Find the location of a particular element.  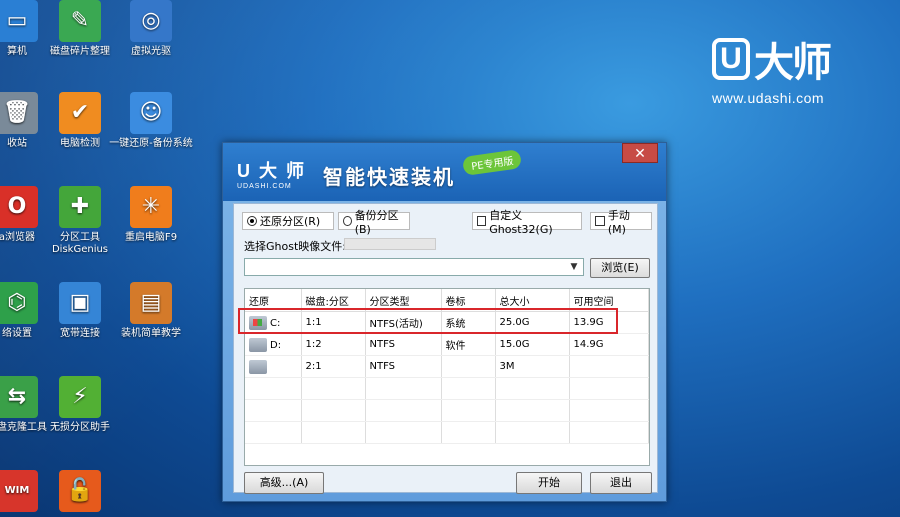

table-row: 2:1 NTFS 3M is located at coordinates (447, 366).